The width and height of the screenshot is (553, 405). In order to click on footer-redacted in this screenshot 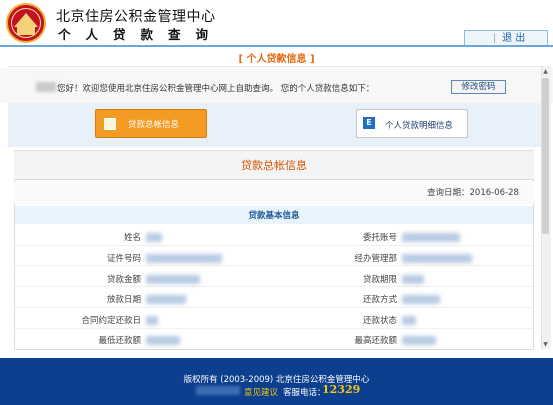, I will do `click(218, 390)`.